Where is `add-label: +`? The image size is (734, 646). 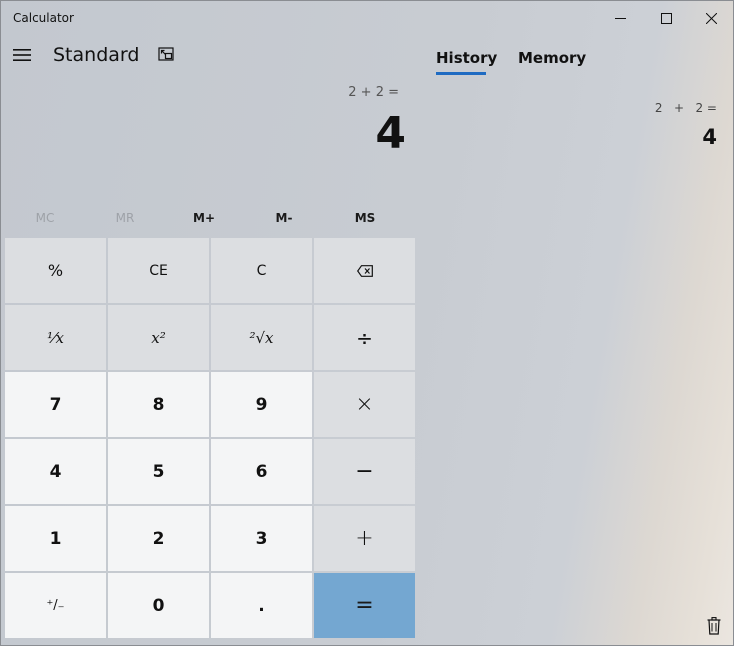 add-label: + is located at coordinates (364, 538).